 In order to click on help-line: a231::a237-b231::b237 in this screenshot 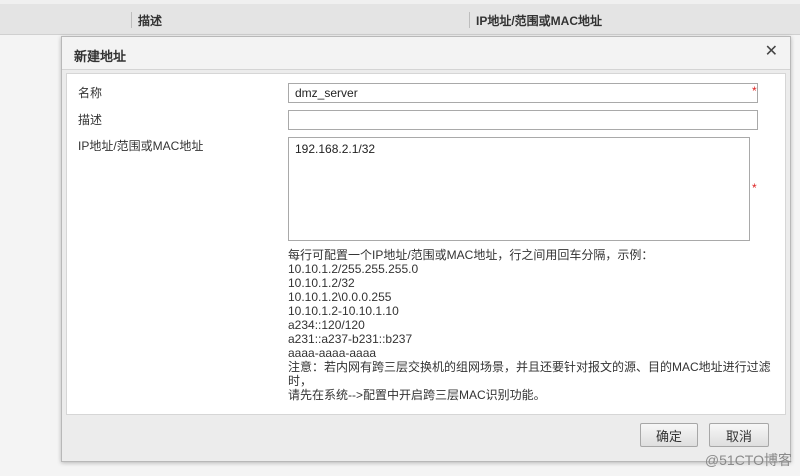, I will do `click(350, 339)`.